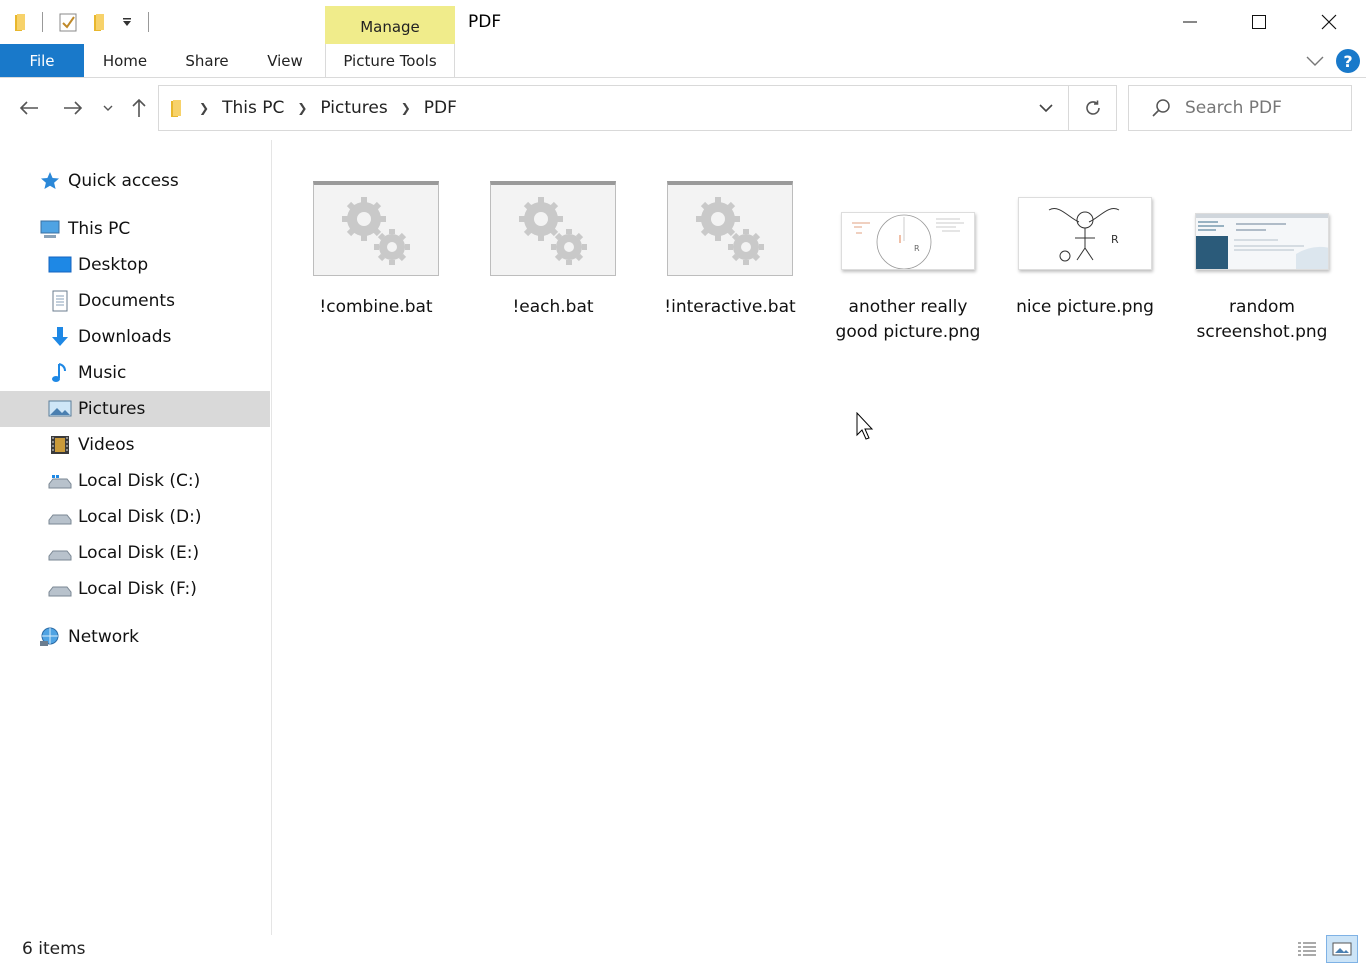  Describe the element at coordinates (60, 409) in the screenshot. I see `pictures-icon` at that location.